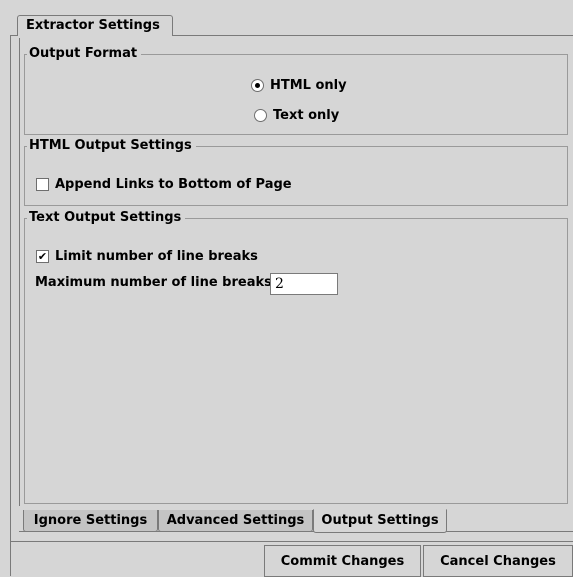  Describe the element at coordinates (153, 282) in the screenshot. I see `max-line-breaks-label: Maximum number of line breaks` at that location.